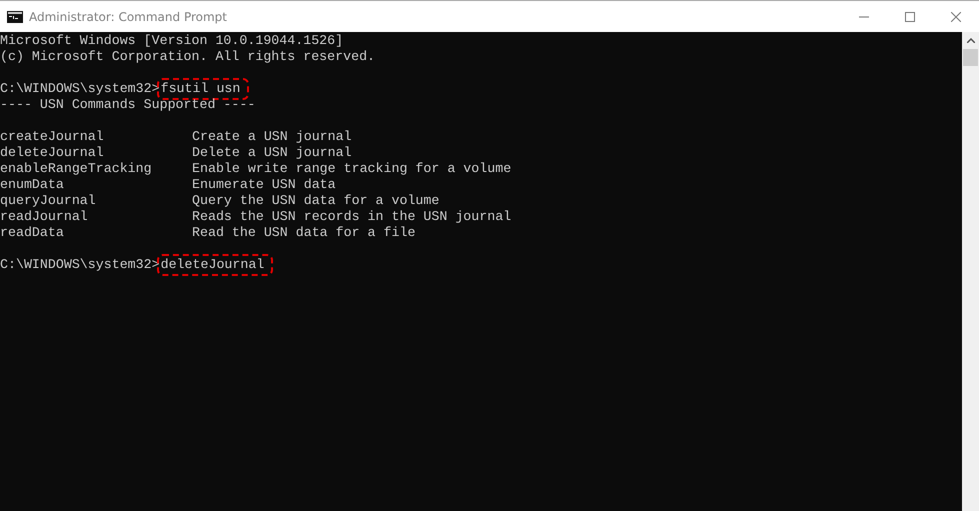  Describe the element at coordinates (970, 57) in the screenshot. I see `scrollbar-thumb` at that location.